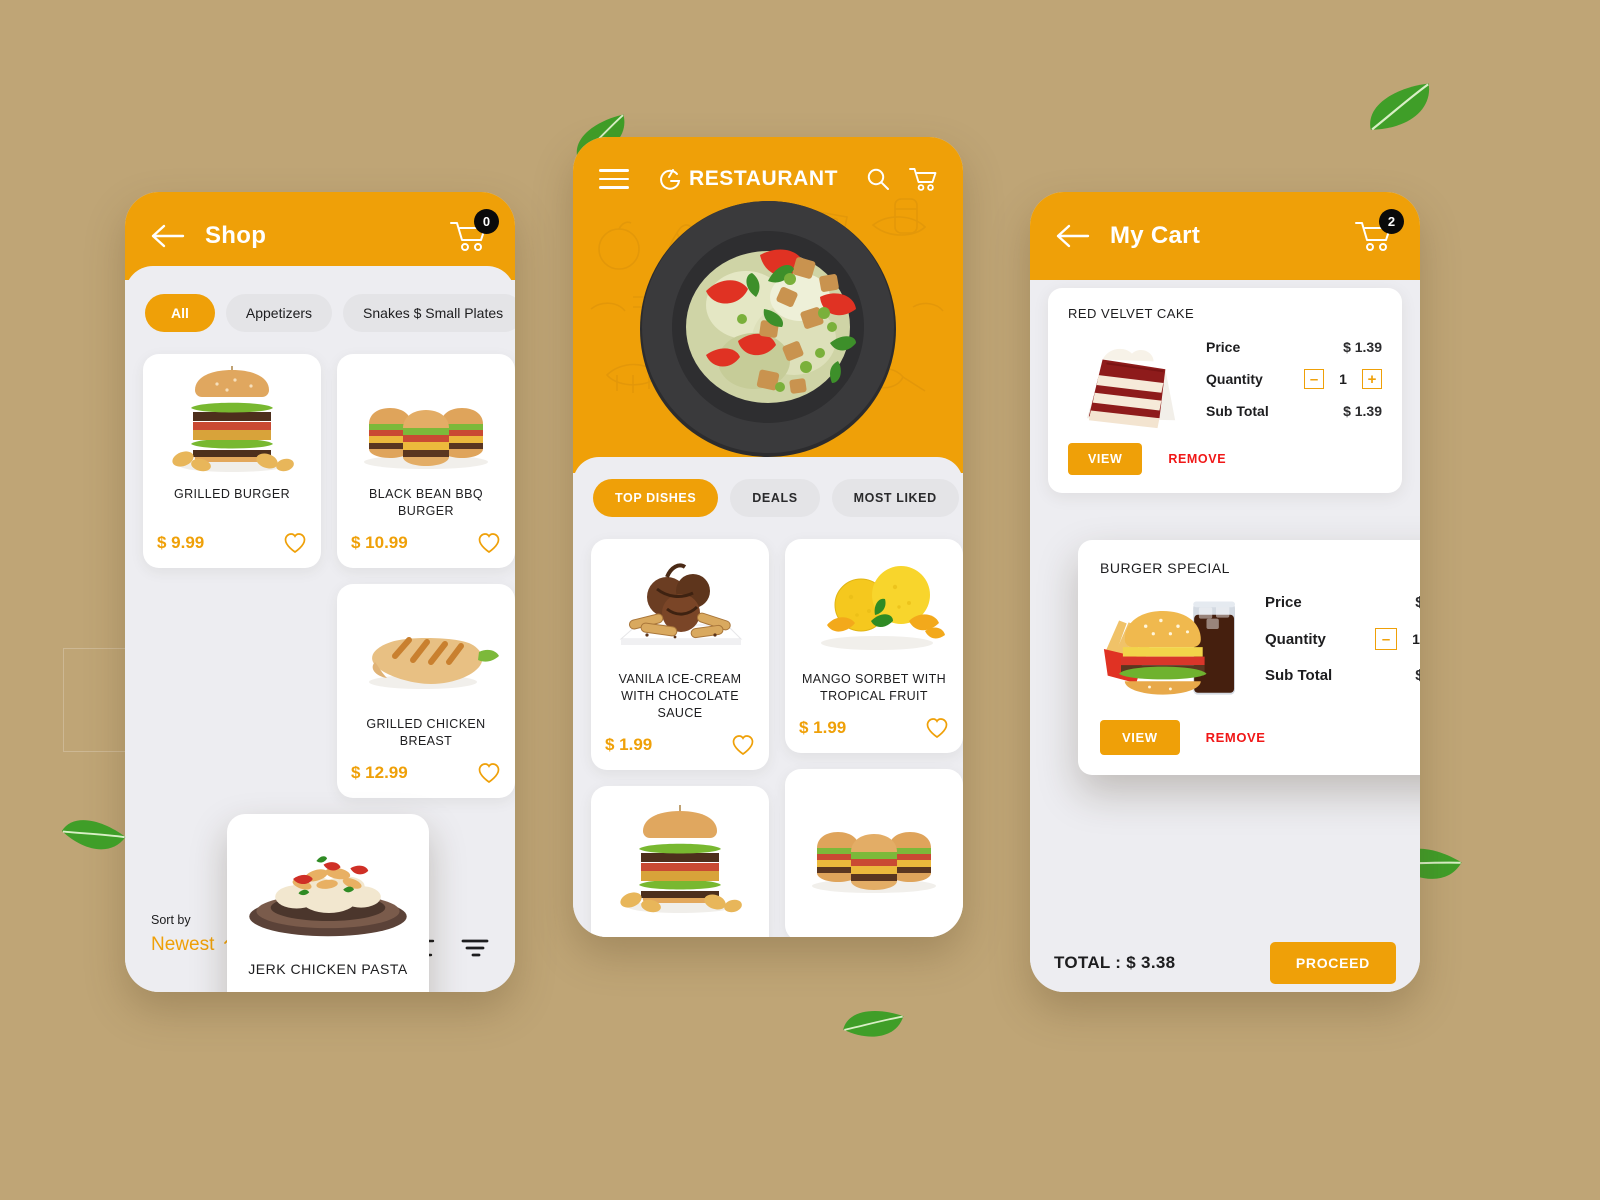 Image resolution: width=1600 pixels, height=1200 pixels. I want to click on cart-price-row: Price $ 1.39, so click(1294, 347).